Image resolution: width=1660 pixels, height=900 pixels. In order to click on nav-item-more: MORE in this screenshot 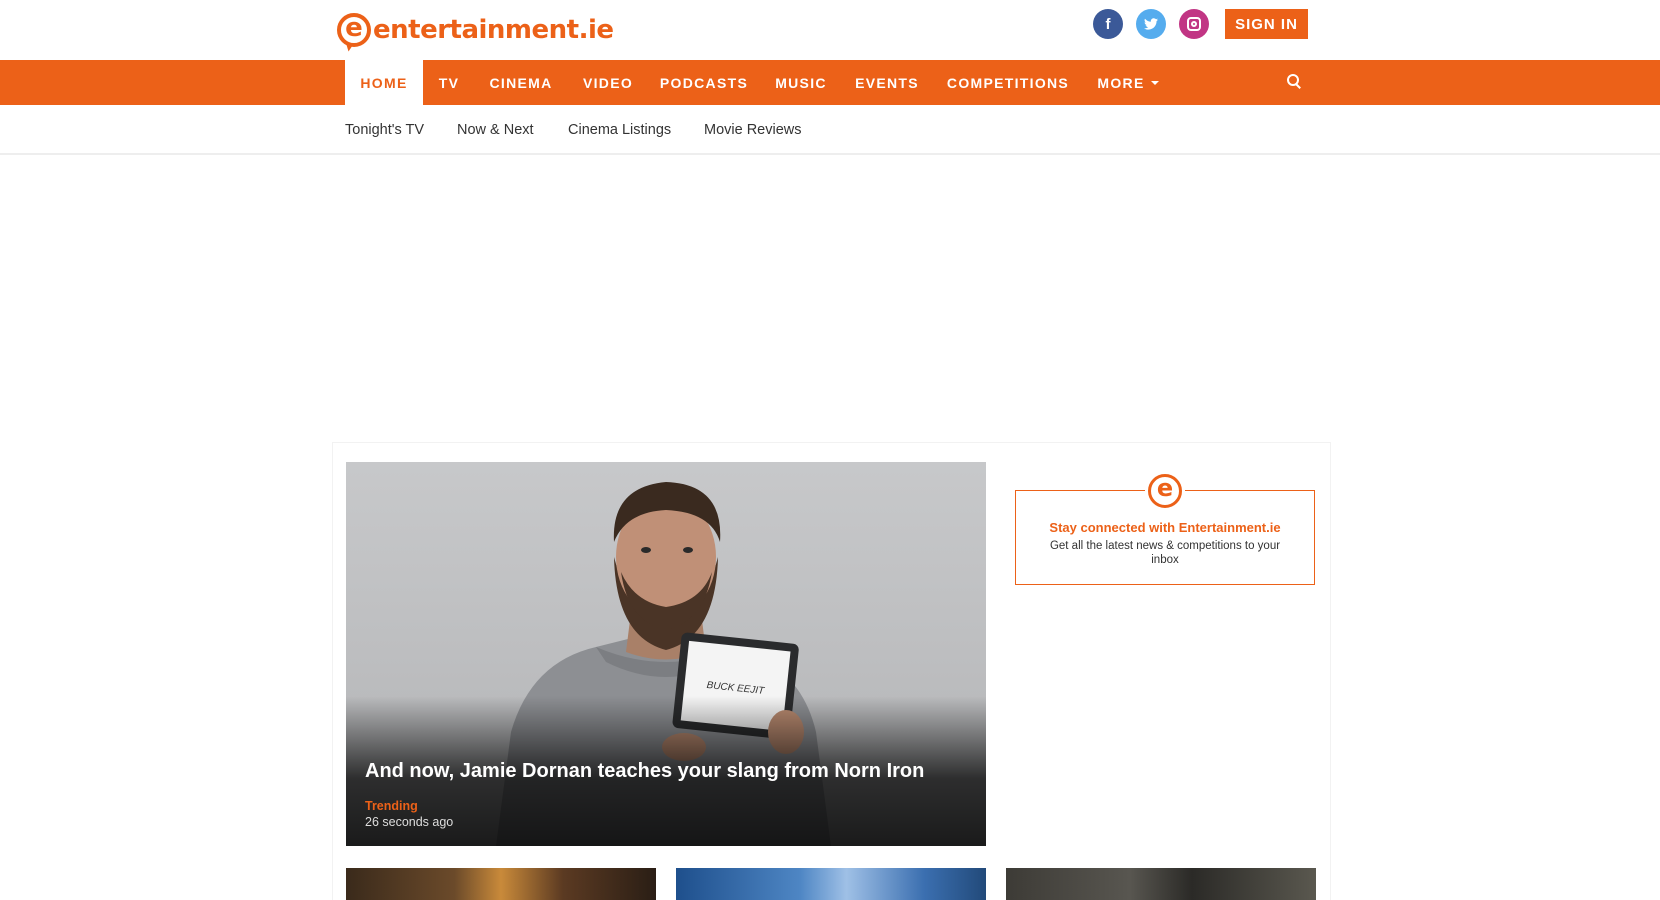, I will do `click(1128, 82)`.